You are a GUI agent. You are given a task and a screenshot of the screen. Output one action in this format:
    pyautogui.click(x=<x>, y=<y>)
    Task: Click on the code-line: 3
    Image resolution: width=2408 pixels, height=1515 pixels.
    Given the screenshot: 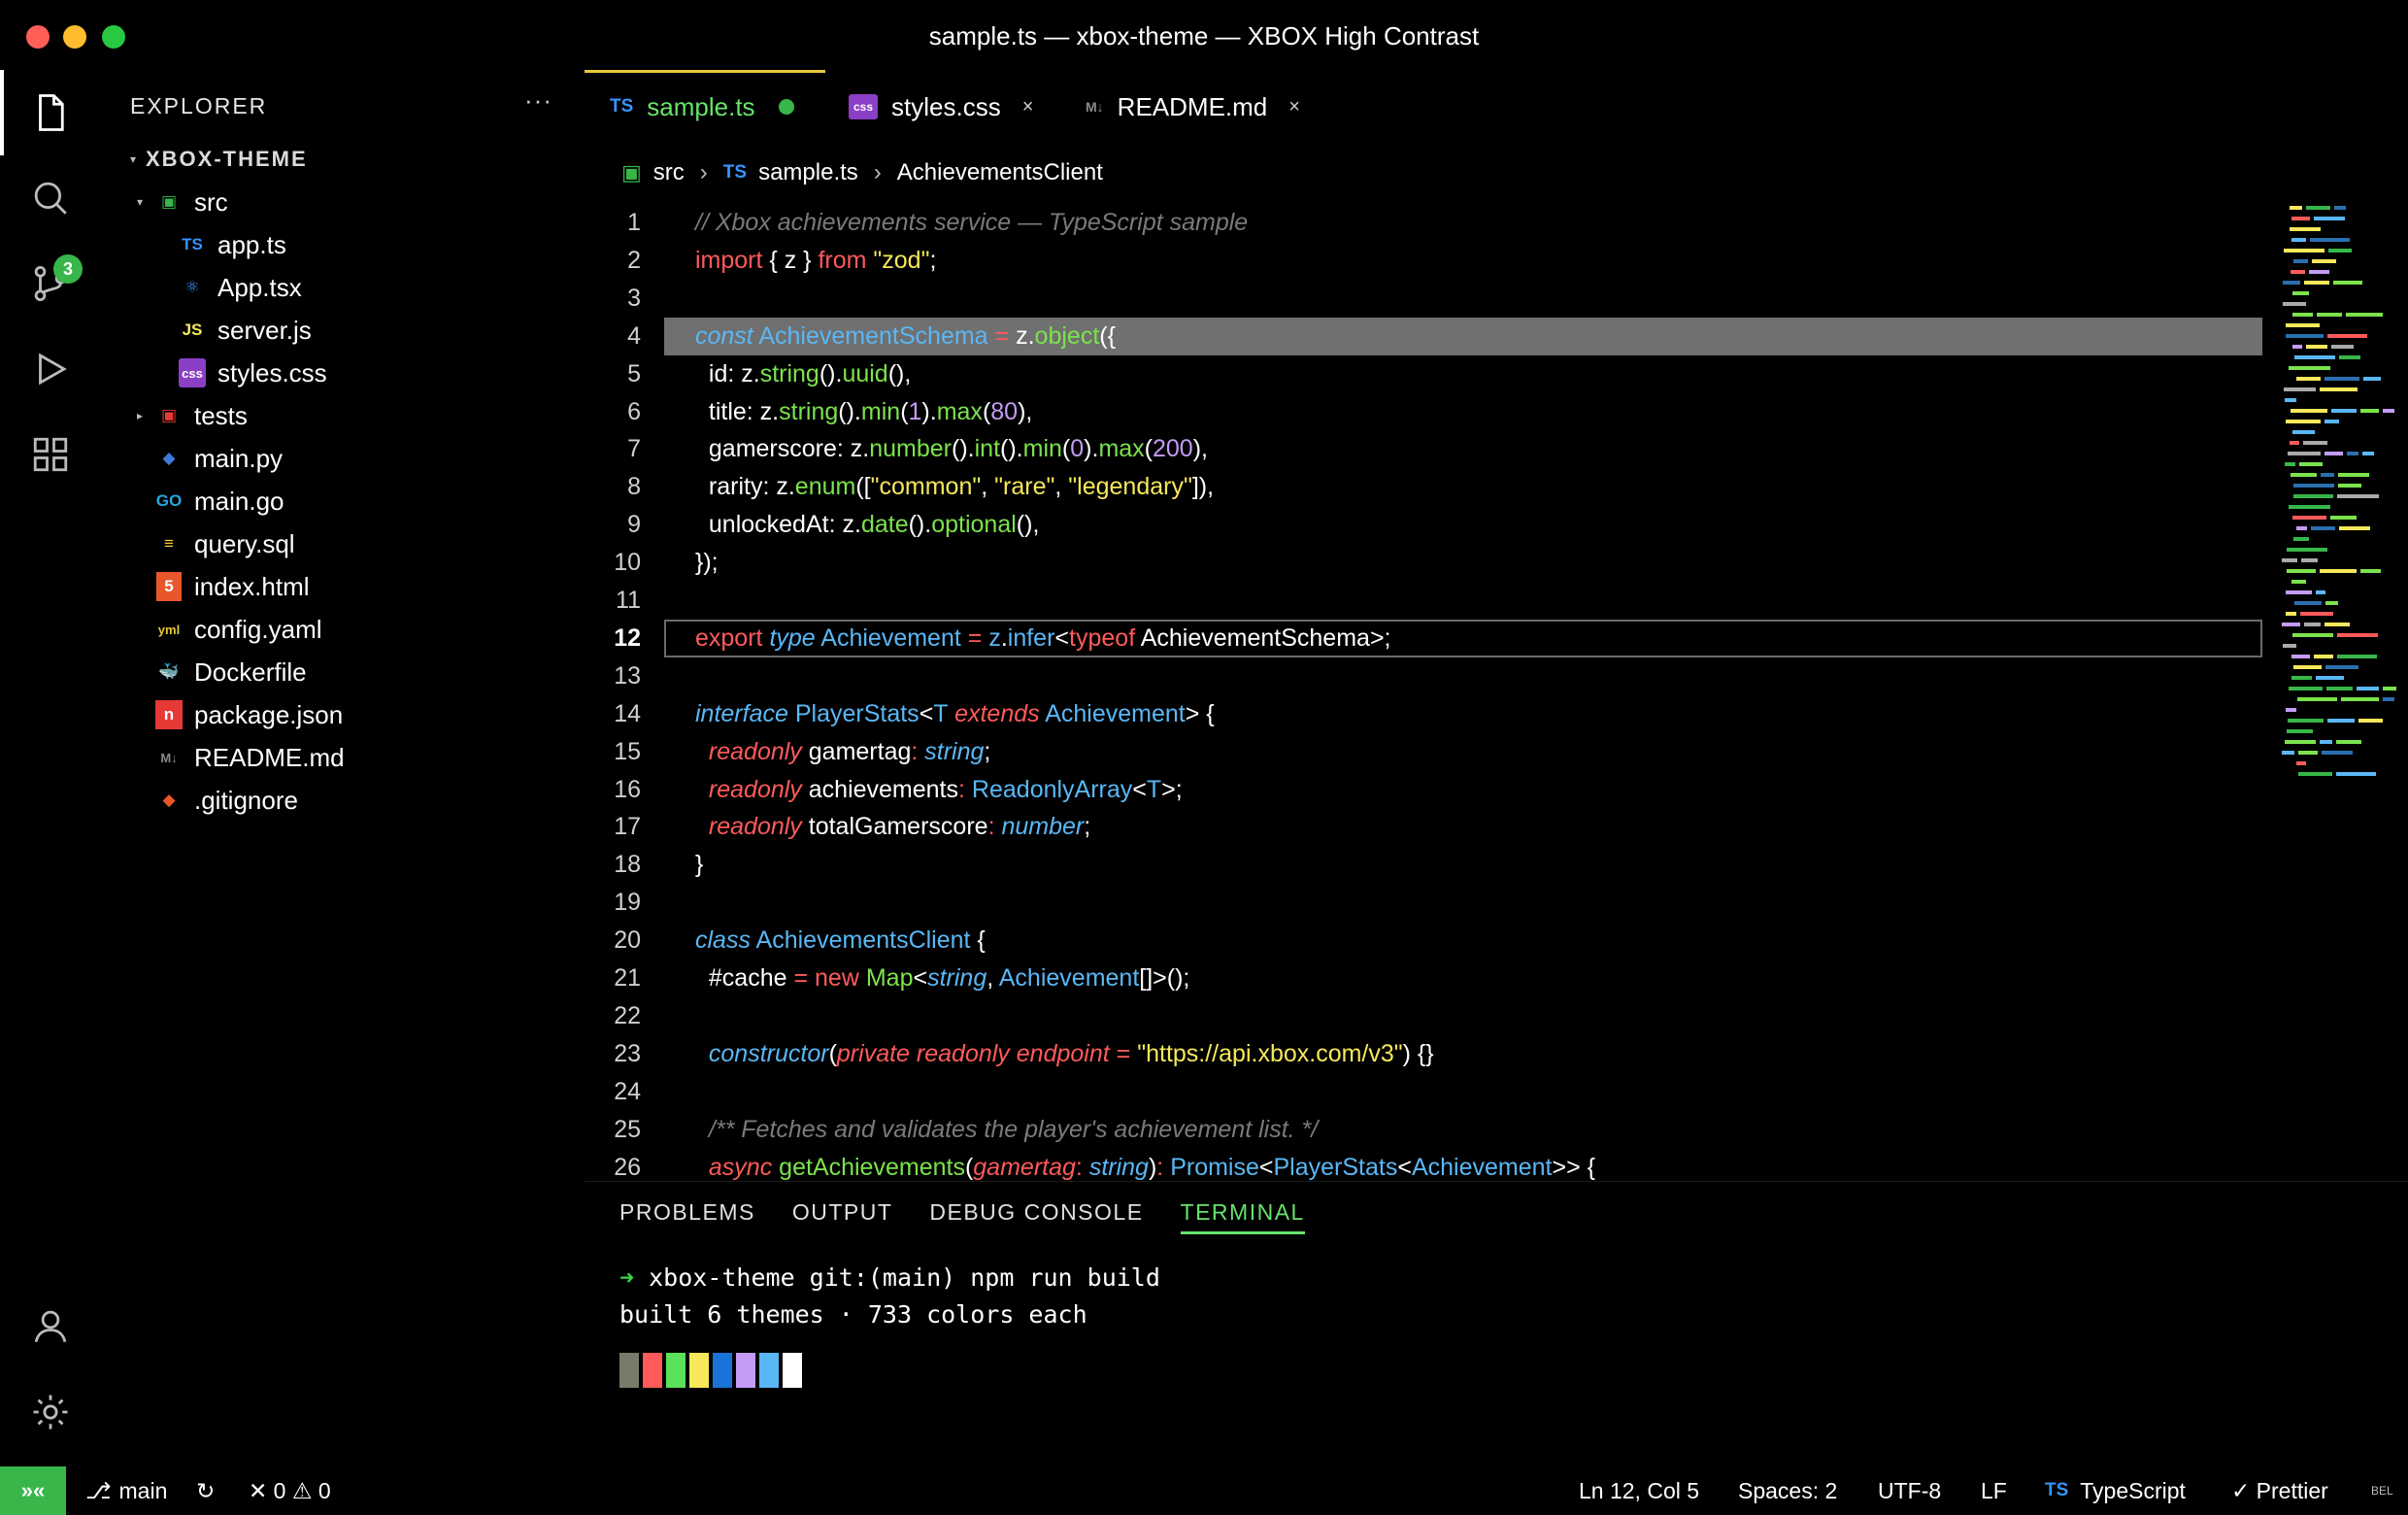 What is the action you would take?
    pyautogui.click(x=1497, y=299)
    